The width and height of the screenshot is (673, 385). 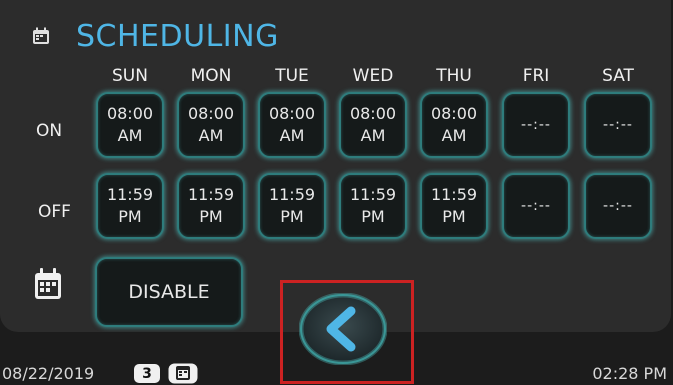 I want to click on highlight-box, so click(x=347, y=332).